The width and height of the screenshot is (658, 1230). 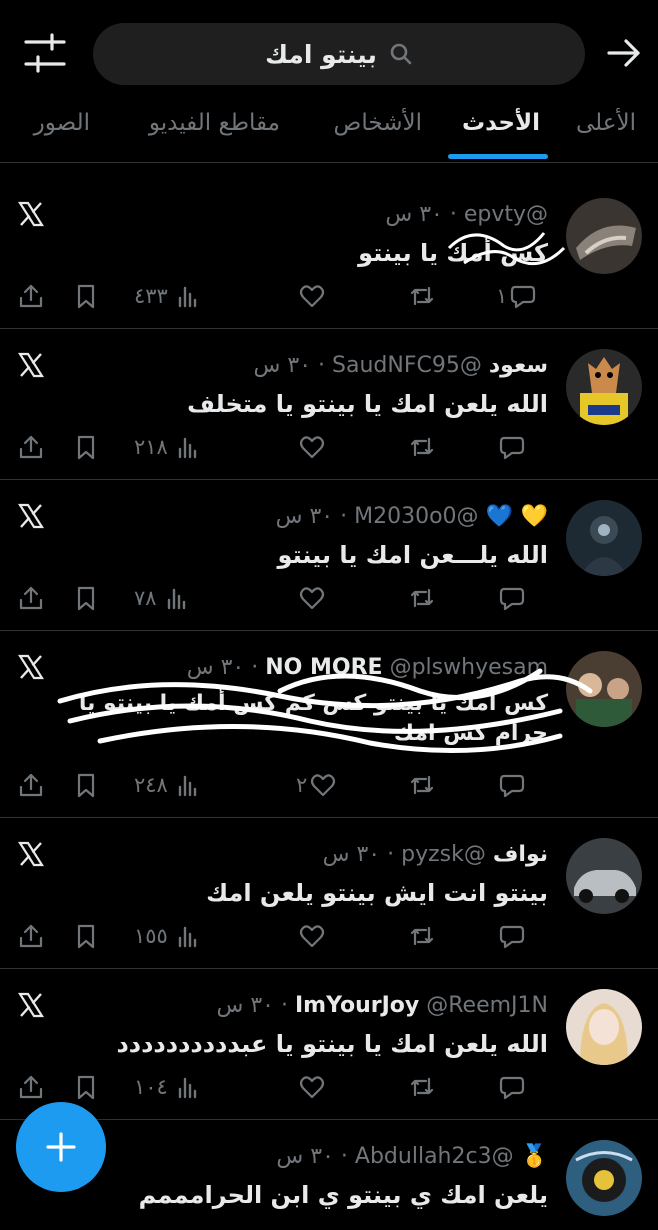 What do you see at coordinates (329, 298) in the screenshot?
I see `tweet-actions: ١ ٤٣٣` at bounding box center [329, 298].